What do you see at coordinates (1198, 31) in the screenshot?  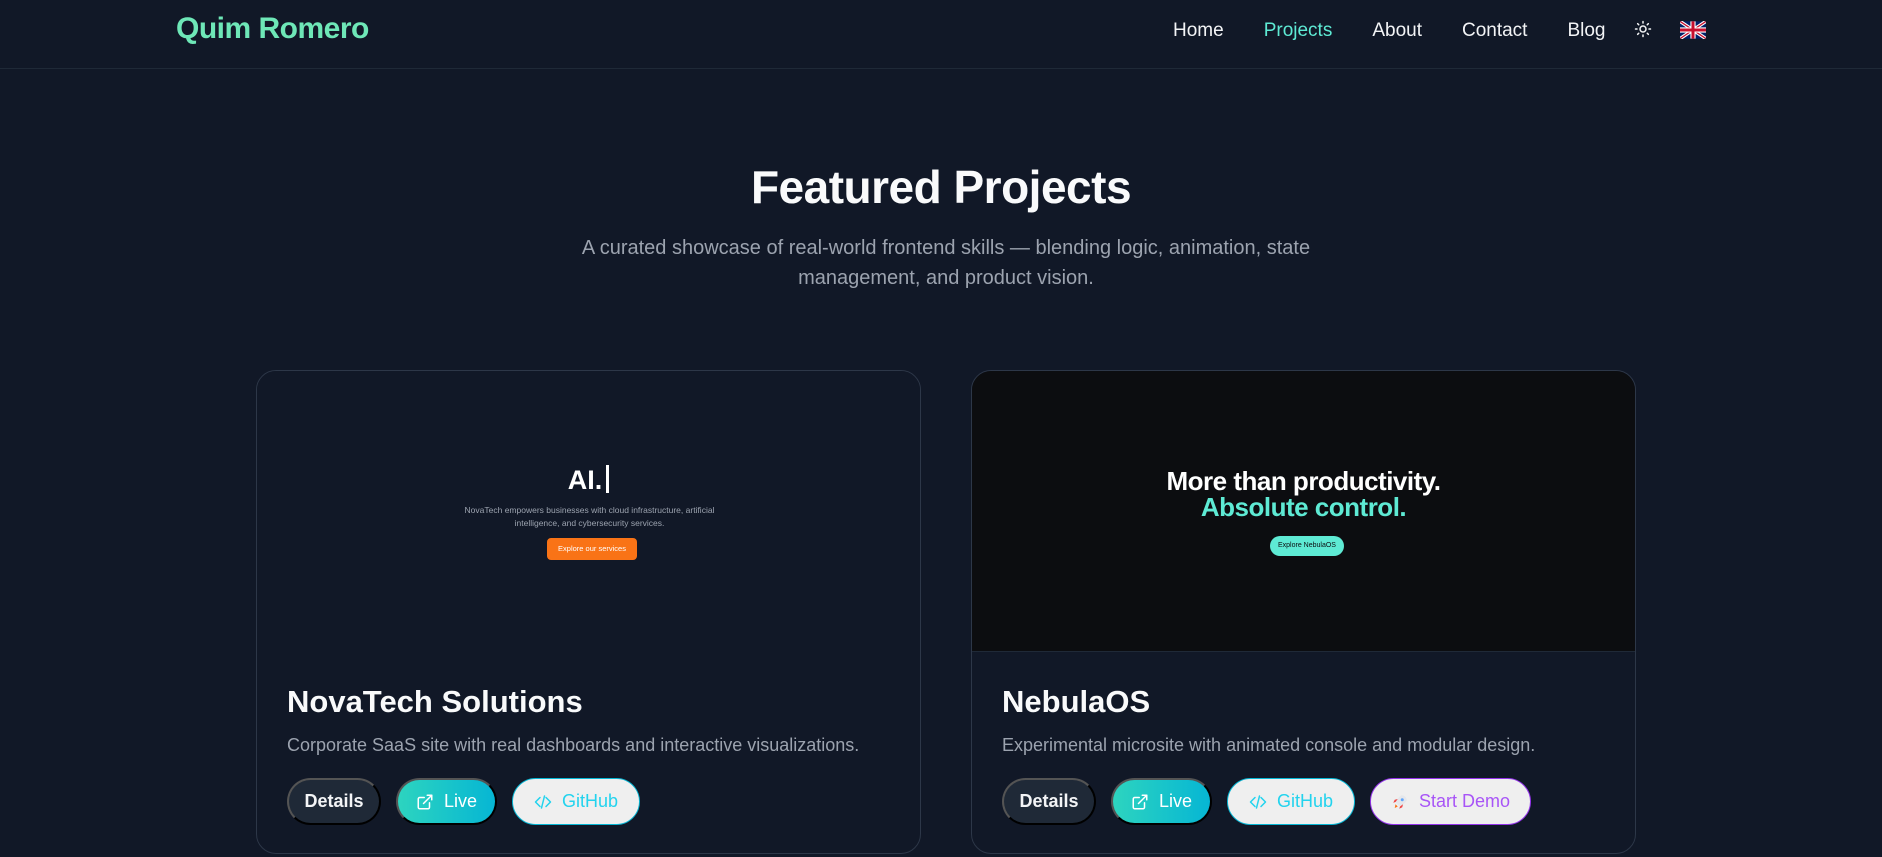 I see `nav-home: Home` at bounding box center [1198, 31].